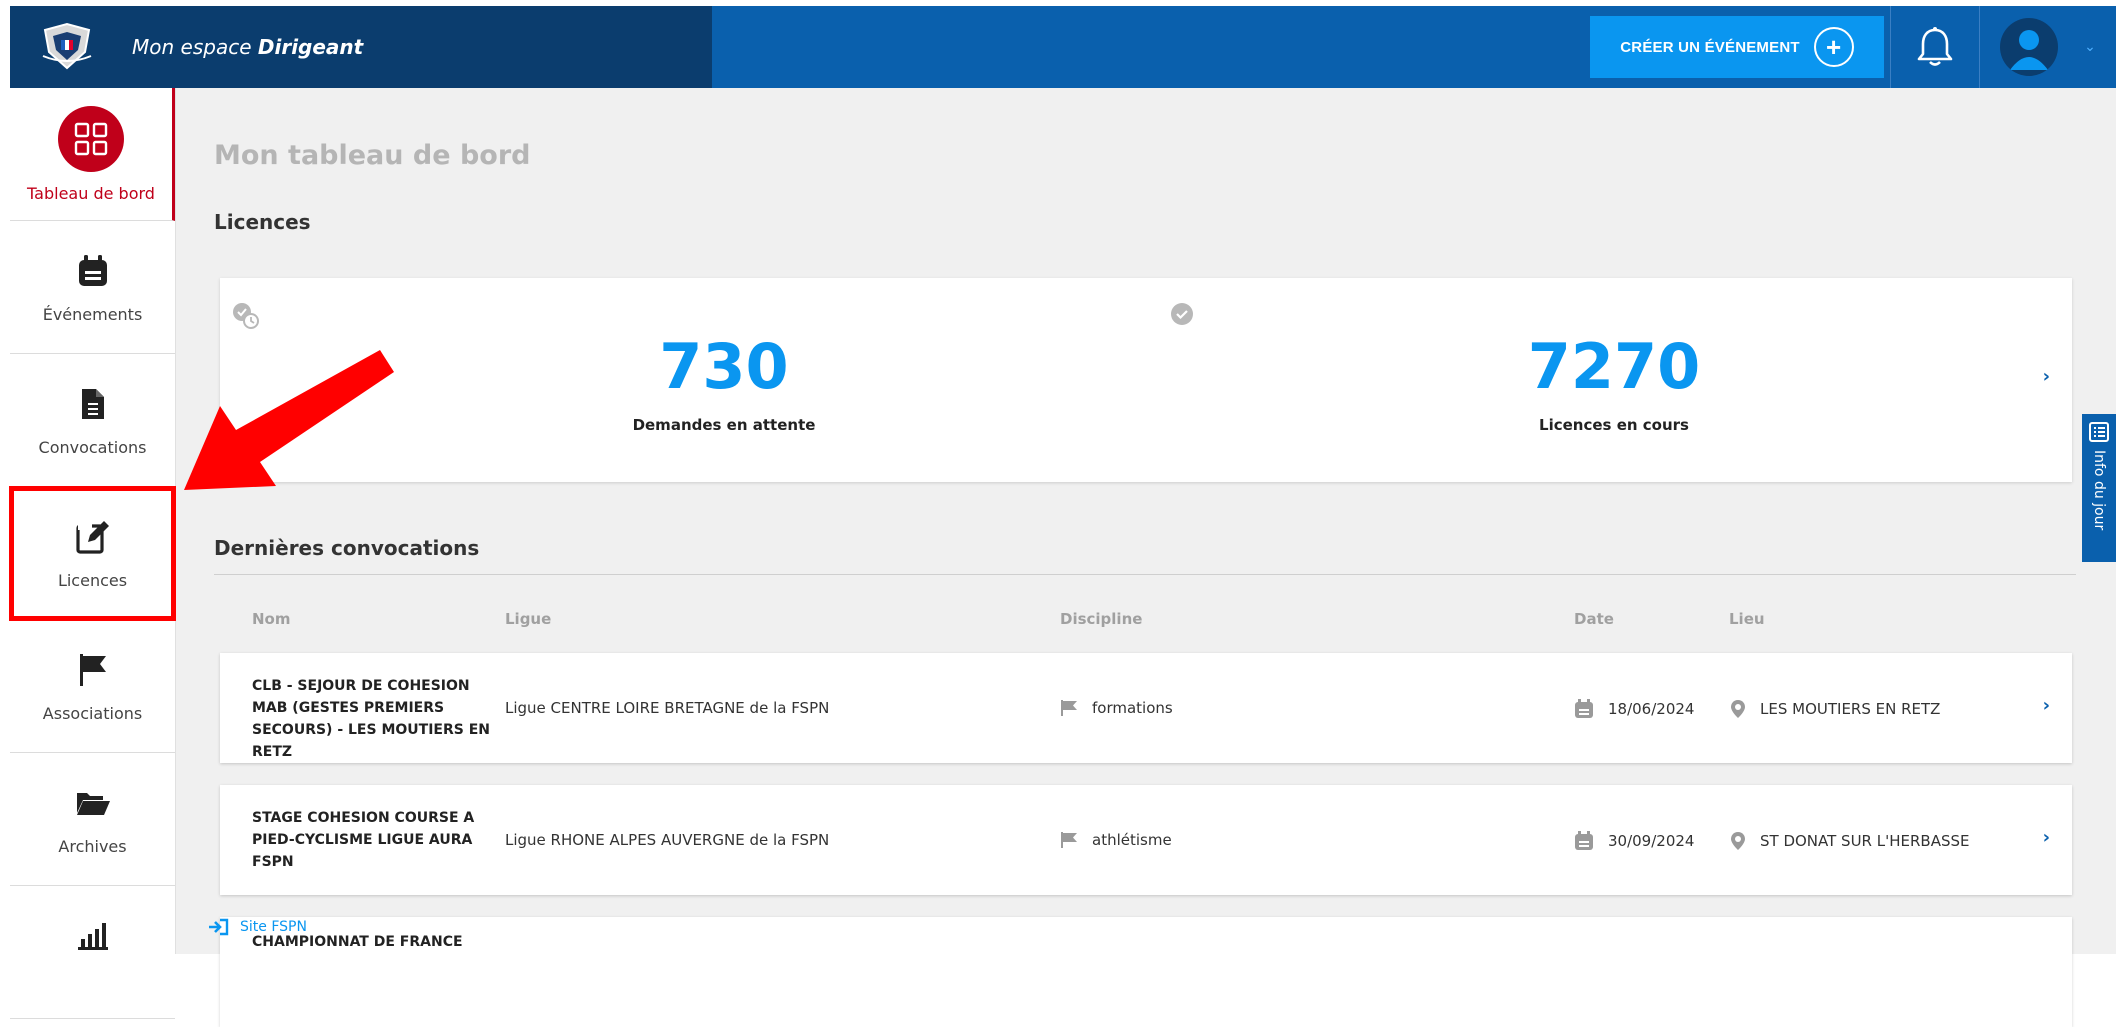 The height and width of the screenshot is (1027, 2121). I want to click on brand-area: Mon espace Dirigeant, so click(361, 47).